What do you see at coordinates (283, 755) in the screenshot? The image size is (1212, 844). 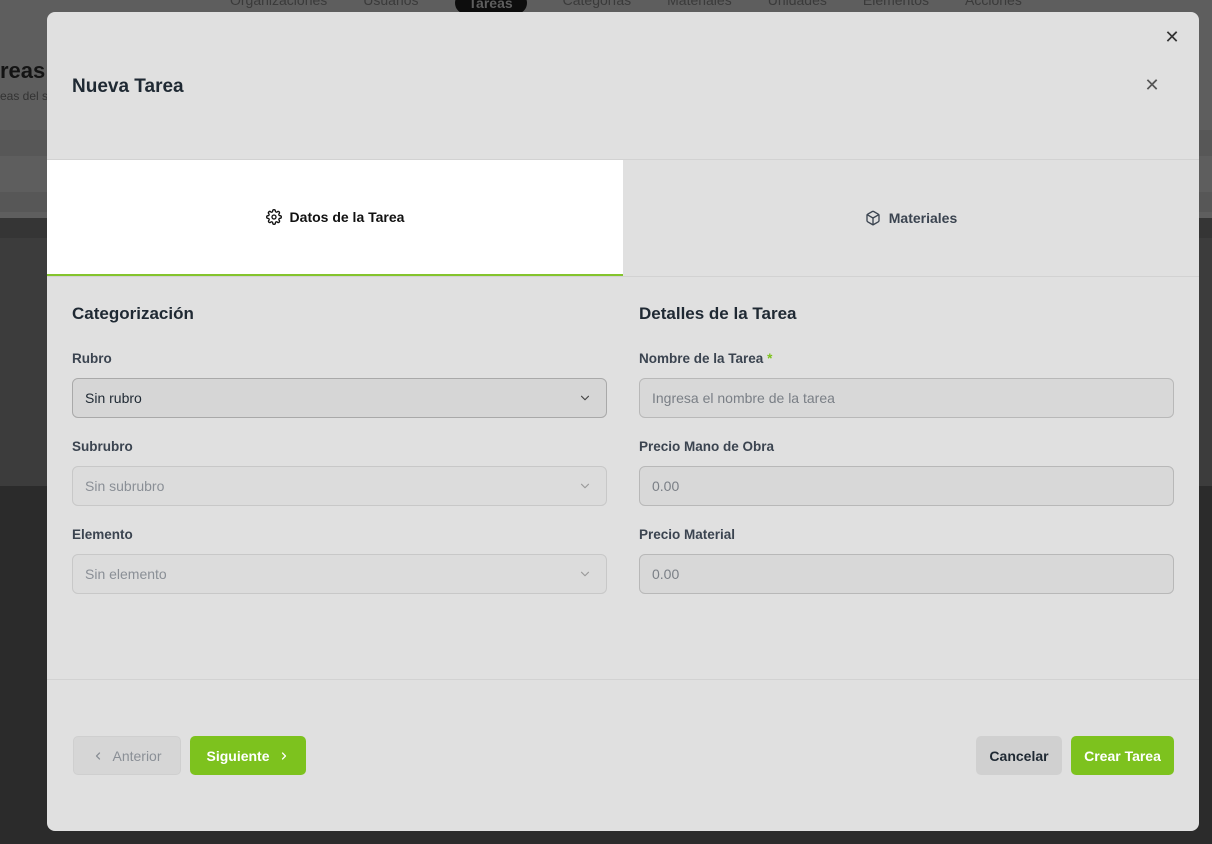 I see `chevron-right-icon` at bounding box center [283, 755].